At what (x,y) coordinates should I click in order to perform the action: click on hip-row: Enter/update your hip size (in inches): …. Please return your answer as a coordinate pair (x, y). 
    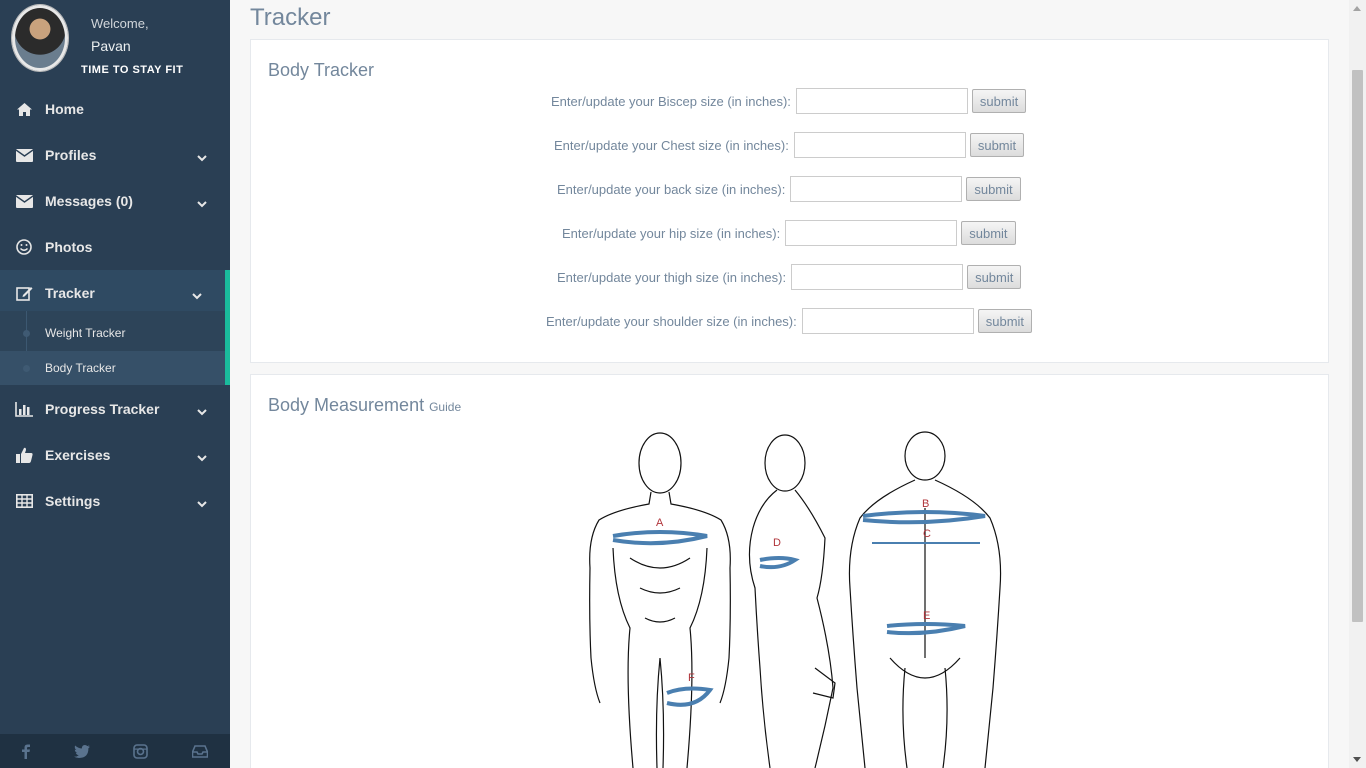
    Looking at the image, I should click on (789, 233).